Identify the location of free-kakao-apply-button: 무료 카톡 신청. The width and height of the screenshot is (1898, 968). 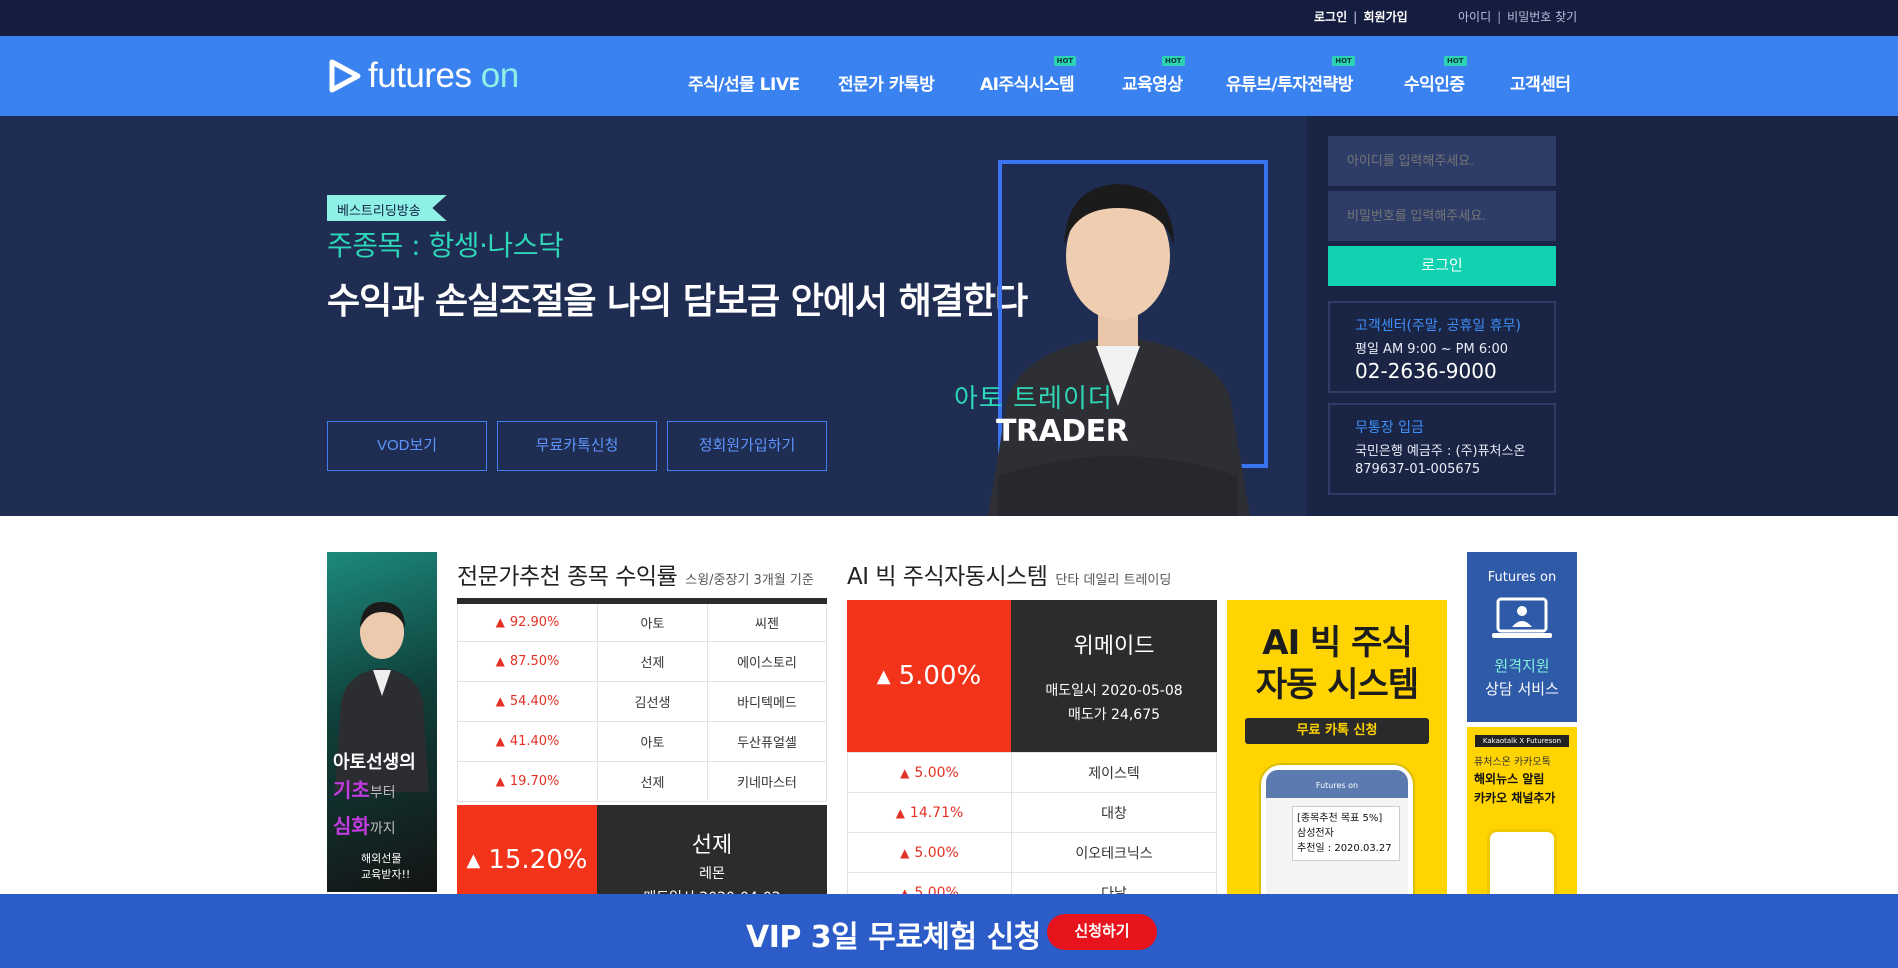
(1337, 731).